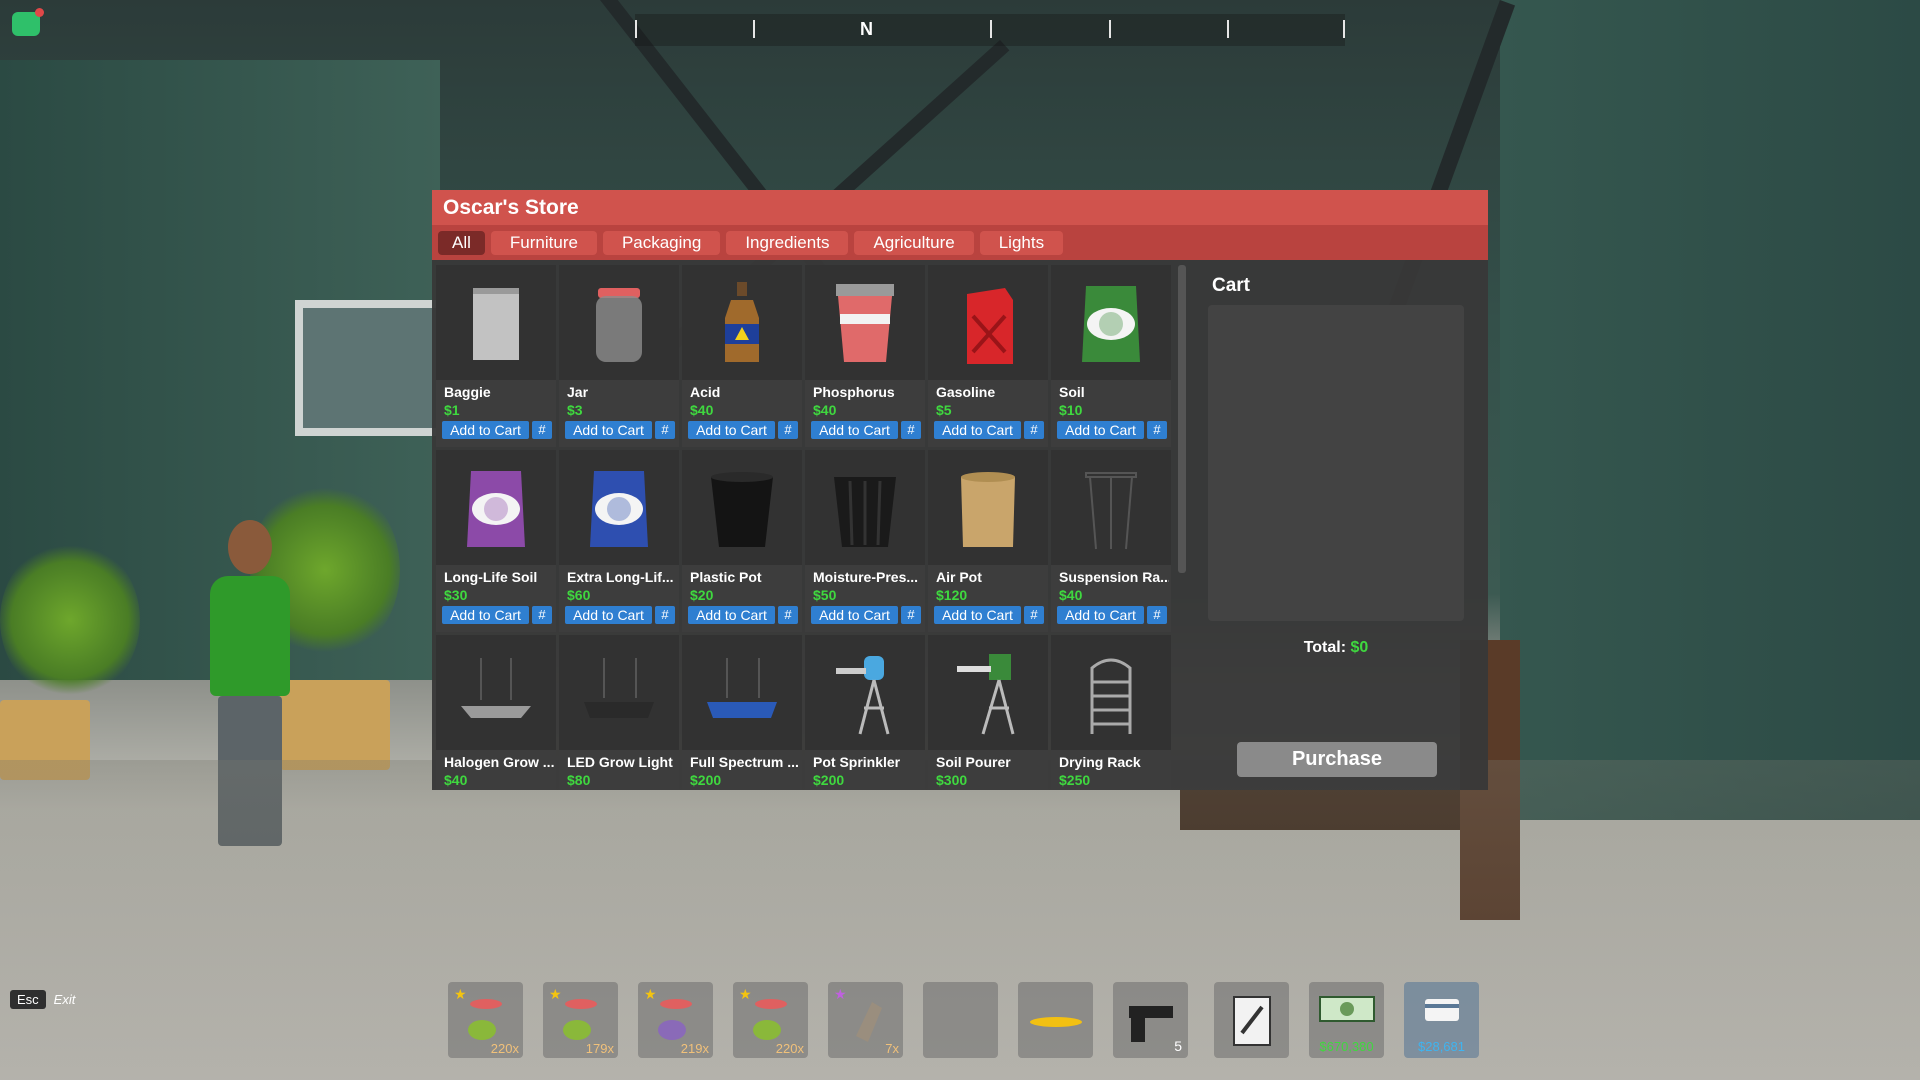 The image size is (1920, 1080). What do you see at coordinates (1075, 780) in the screenshot?
I see `item-price: $250` at bounding box center [1075, 780].